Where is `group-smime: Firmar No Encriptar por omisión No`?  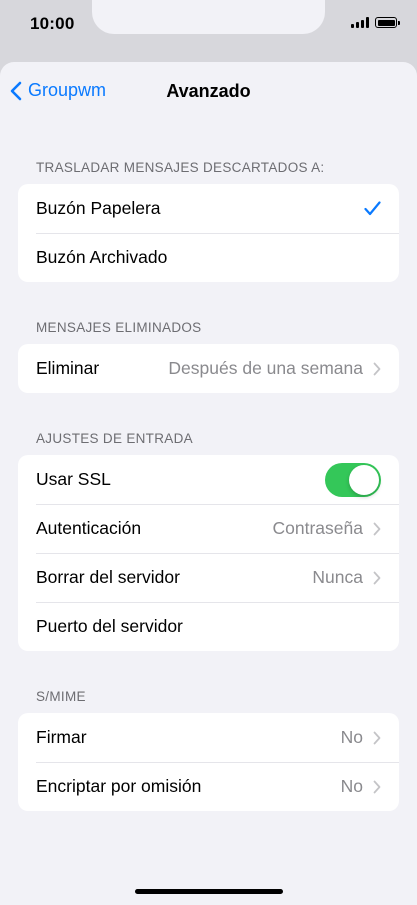 group-smime: Firmar No Encriptar por omisión No is located at coordinates (208, 762).